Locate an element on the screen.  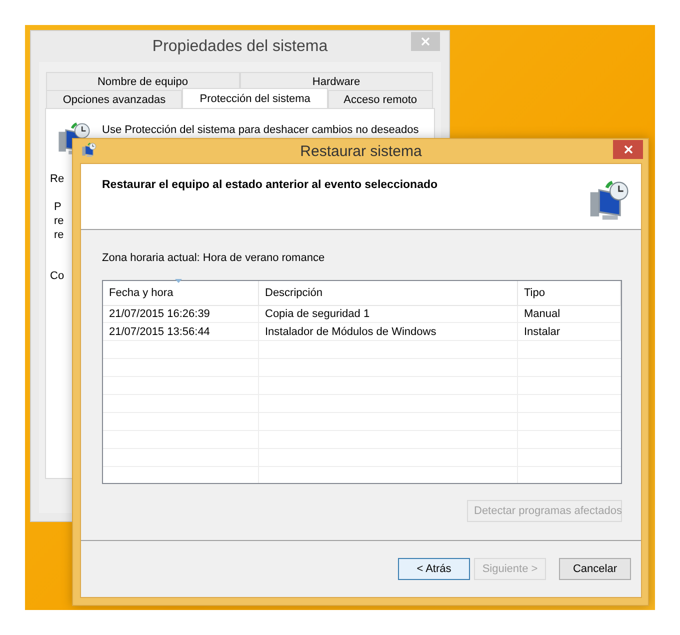
wizard-button: Cancelar is located at coordinates (595, 569).